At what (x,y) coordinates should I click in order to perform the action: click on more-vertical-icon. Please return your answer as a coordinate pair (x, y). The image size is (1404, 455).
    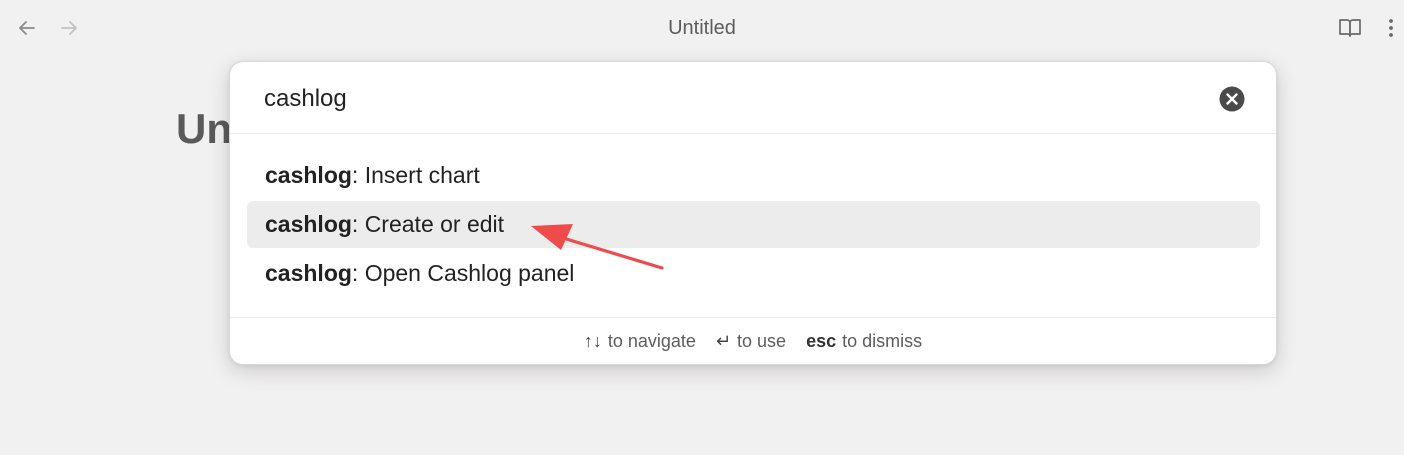
    Looking at the image, I should click on (1391, 28).